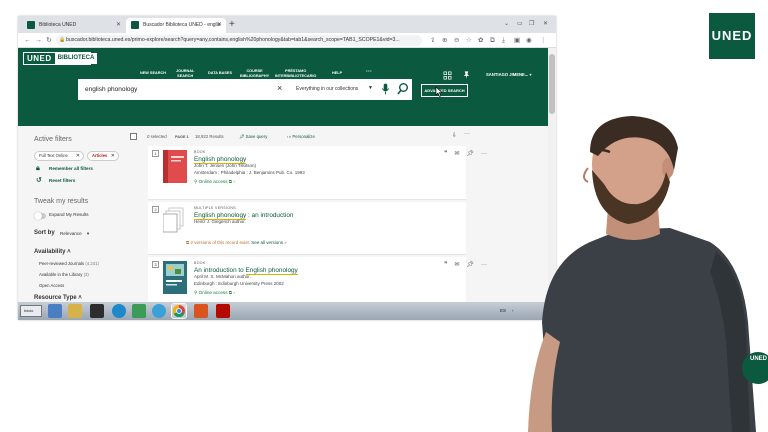 This screenshot has height=432, width=768. Describe the element at coordinates (246, 271) in the screenshot. I see `result-title: An introduction to English phonology` at that location.